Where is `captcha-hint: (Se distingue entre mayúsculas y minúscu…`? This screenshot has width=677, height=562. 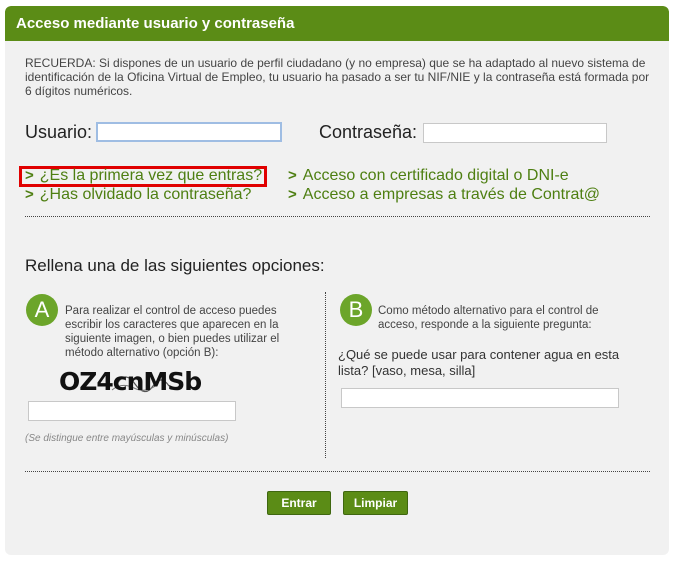
captcha-hint: (Se distingue entre mayúsculas y minúscu… is located at coordinates (127, 438).